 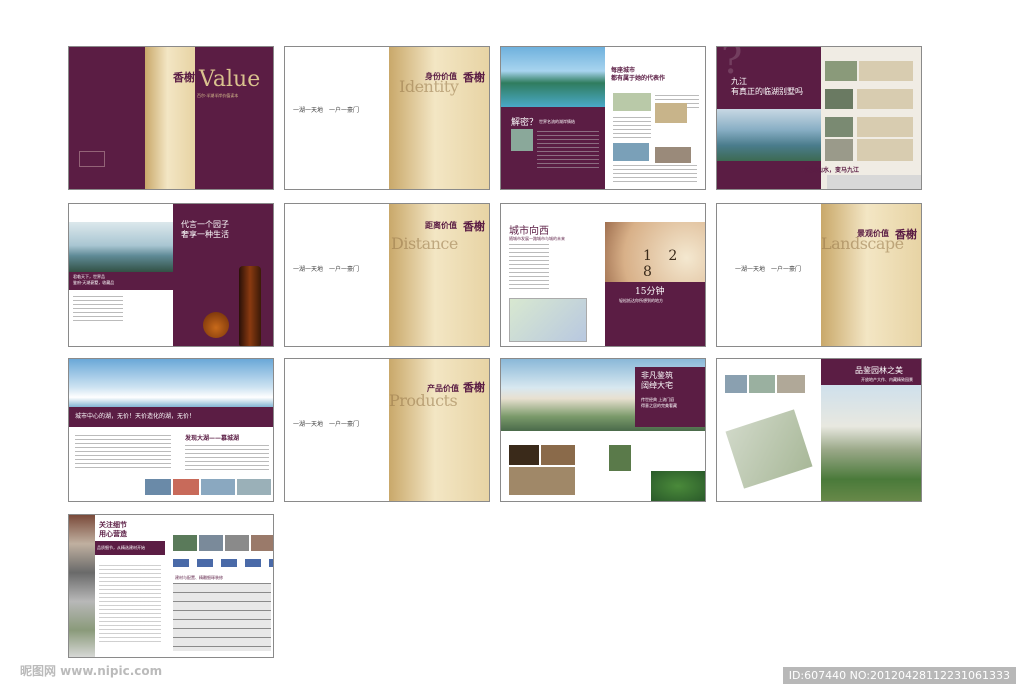 I want to click on photo-map, so click(x=632, y=102).